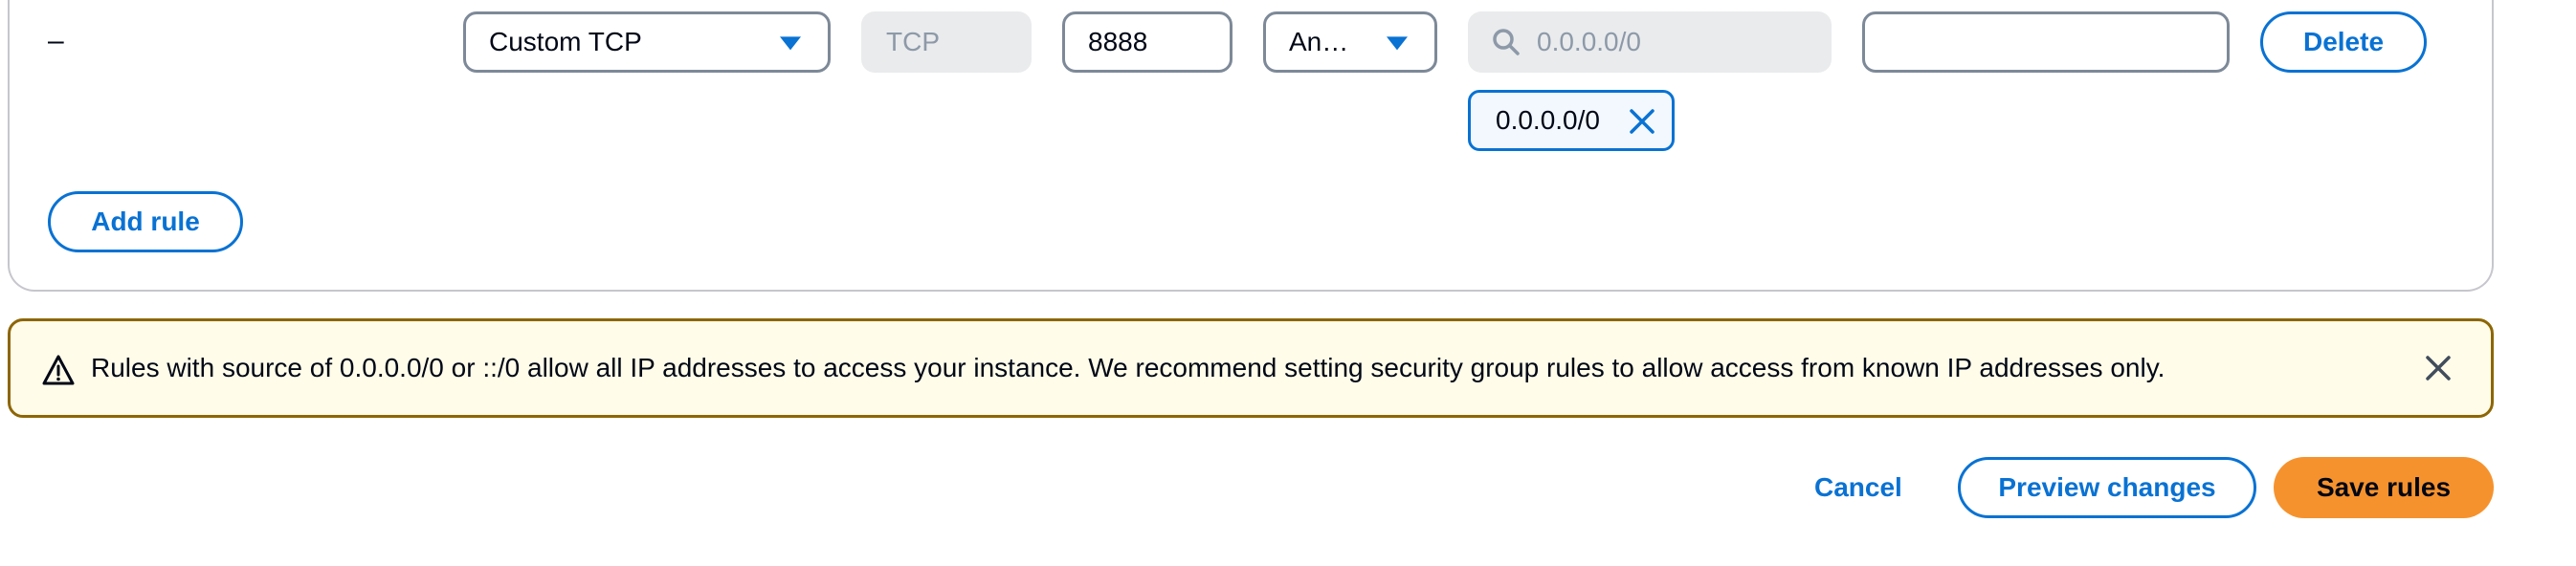 The image size is (2576, 566). I want to click on port-range-value: 8888, so click(1118, 41).